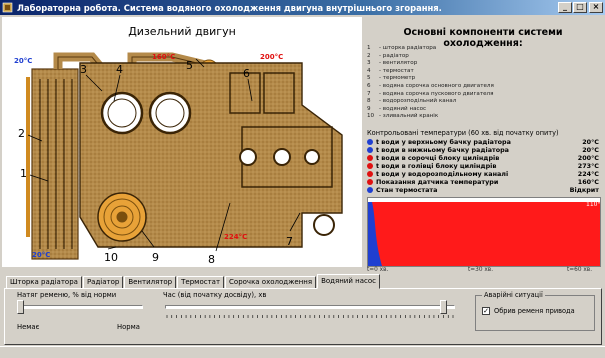  I want to click on component-item: 3 - вентилятор, so click(482, 64).